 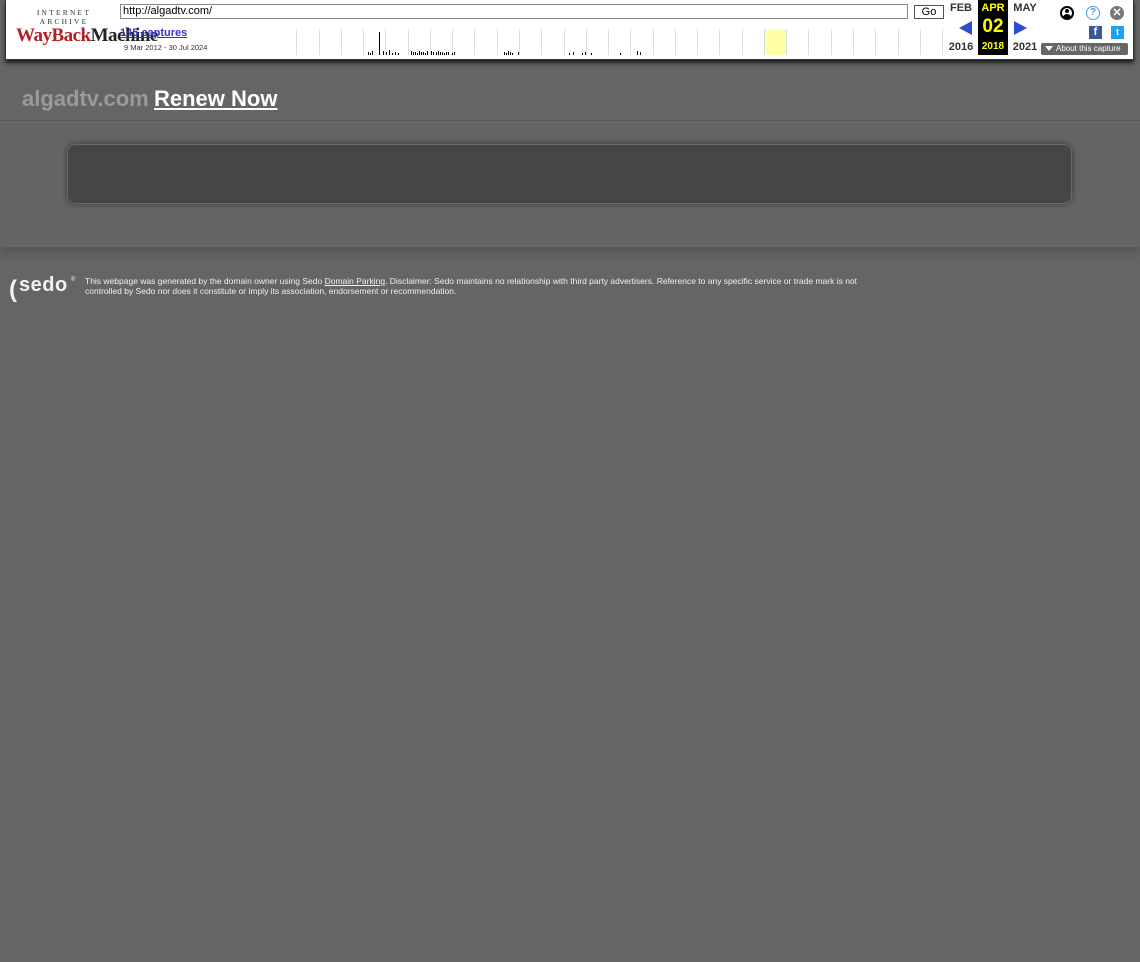 I want to click on capture-sparkline, so click(x=609, y=42).